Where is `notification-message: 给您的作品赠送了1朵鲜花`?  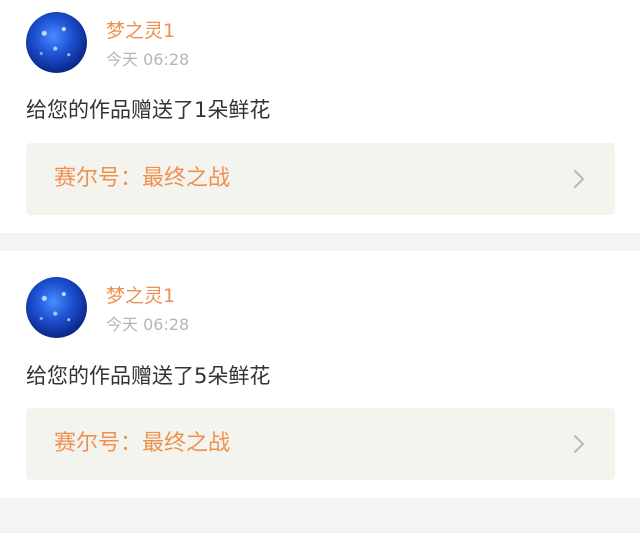
notification-message: 给您的作品赠送了1朵鲜花 is located at coordinates (148, 110).